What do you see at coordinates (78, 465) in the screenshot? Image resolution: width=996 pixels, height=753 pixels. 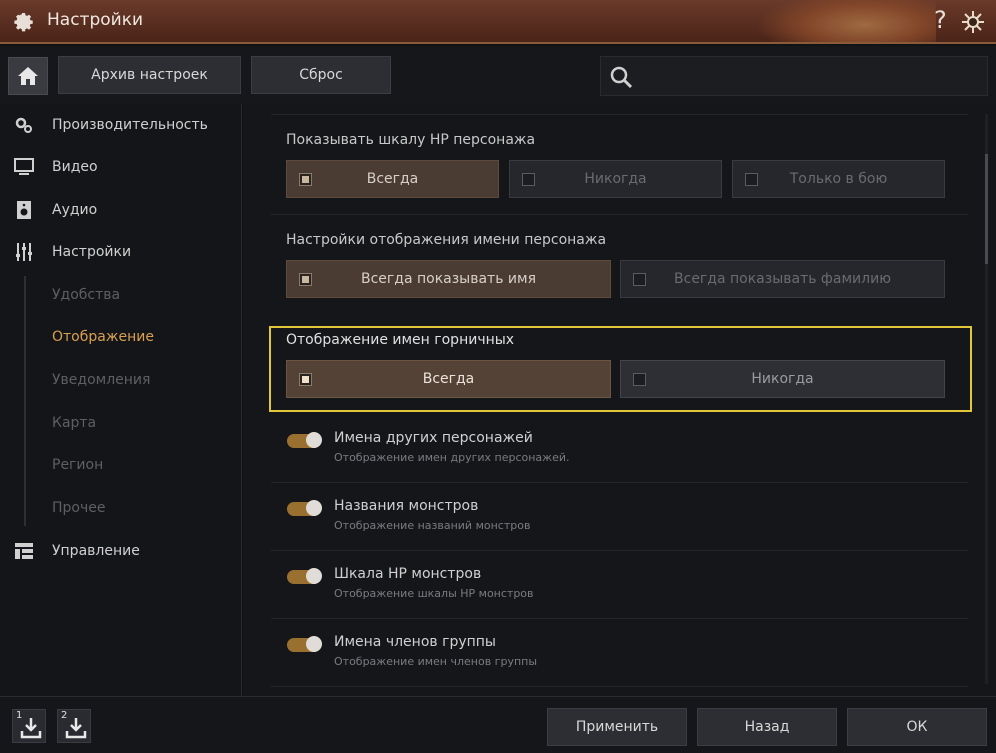 I see `sidebar-item-label: Регион` at bounding box center [78, 465].